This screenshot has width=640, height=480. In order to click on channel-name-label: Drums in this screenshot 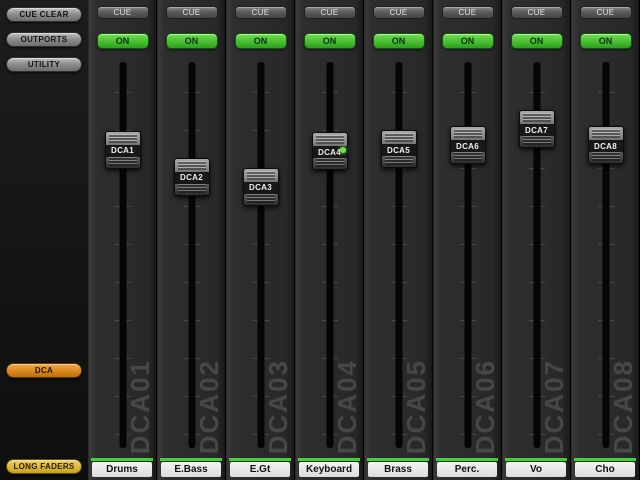, I will do `click(122, 469)`.